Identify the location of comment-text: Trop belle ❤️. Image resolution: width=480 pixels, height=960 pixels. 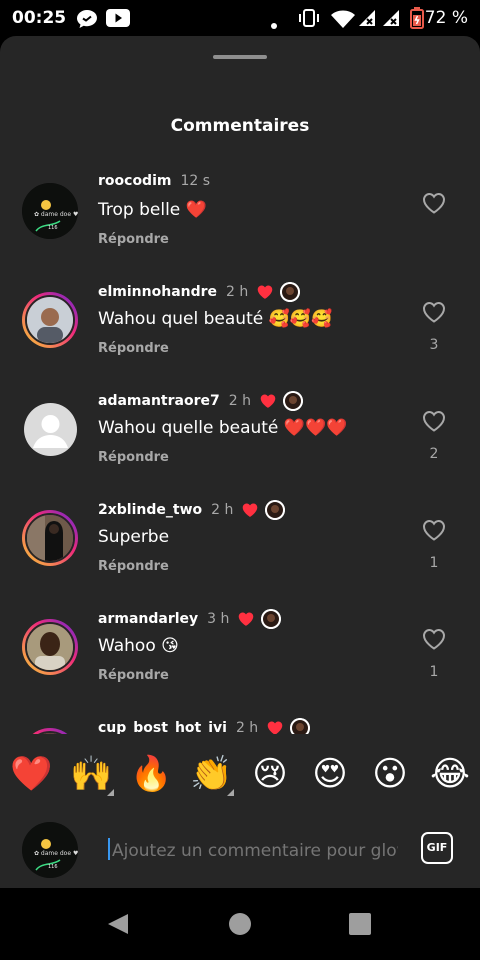
(152, 210).